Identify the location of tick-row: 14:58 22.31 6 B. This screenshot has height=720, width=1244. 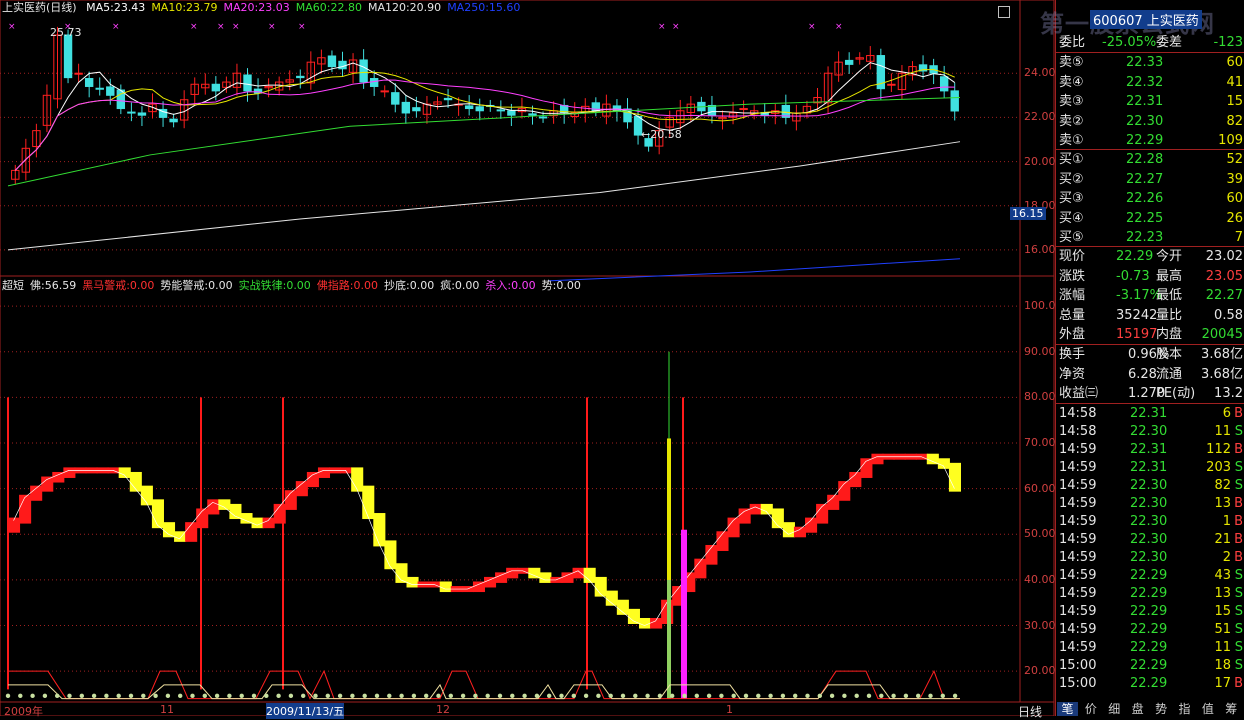
(1150, 413).